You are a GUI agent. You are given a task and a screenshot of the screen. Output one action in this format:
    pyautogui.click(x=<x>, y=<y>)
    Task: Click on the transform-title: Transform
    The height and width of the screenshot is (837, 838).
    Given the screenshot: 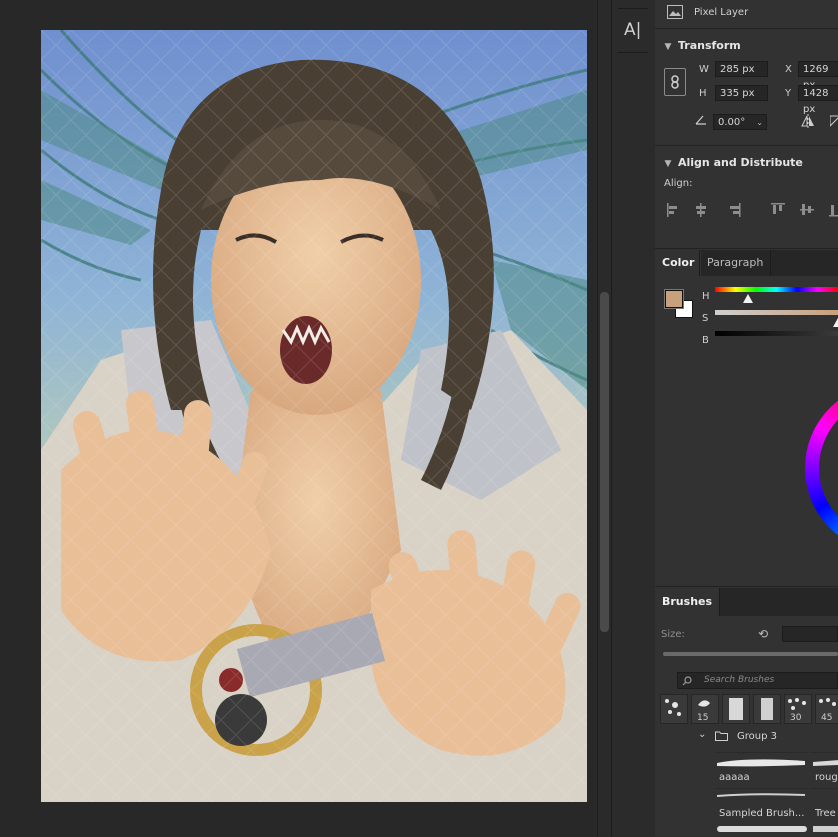 What is the action you would take?
    pyautogui.click(x=709, y=45)
    